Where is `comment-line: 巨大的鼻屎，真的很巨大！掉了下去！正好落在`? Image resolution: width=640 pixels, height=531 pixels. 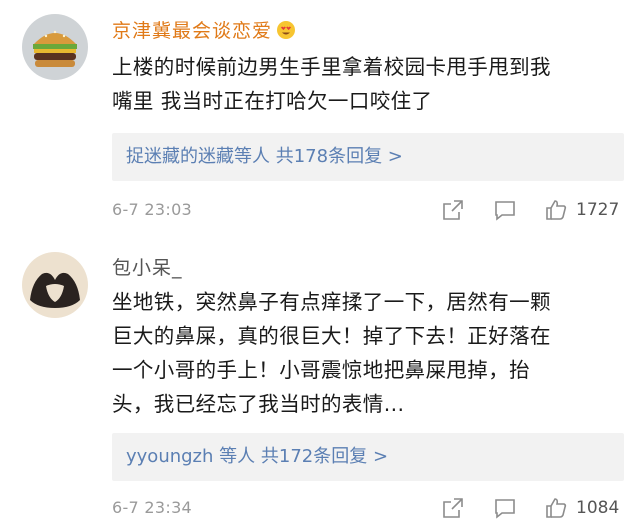
comment-line: 巨大的鼻屎，真的很巨大！掉了下去！正好落在 is located at coordinates (331, 336).